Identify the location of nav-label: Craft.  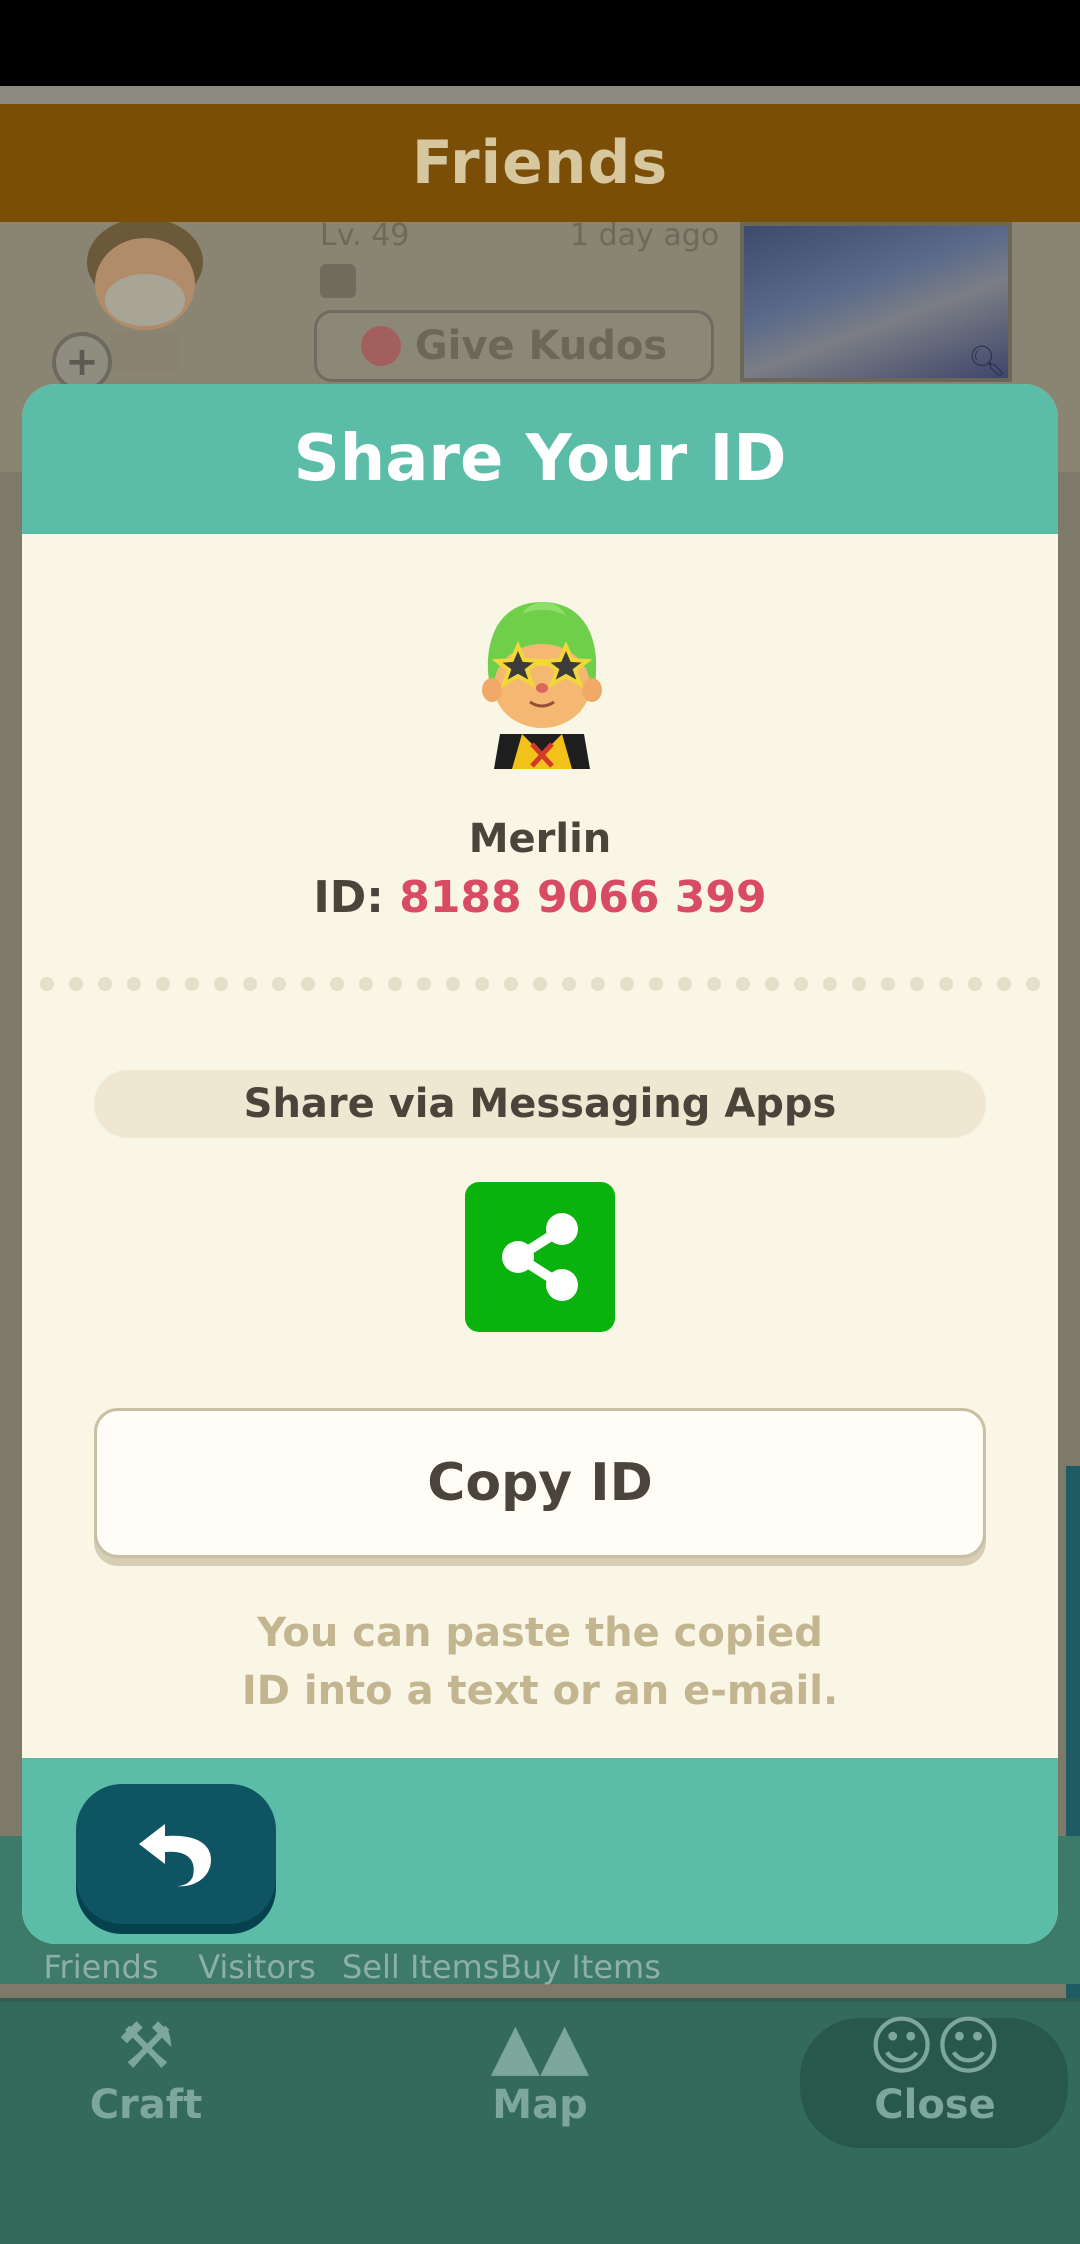
(146, 2105).